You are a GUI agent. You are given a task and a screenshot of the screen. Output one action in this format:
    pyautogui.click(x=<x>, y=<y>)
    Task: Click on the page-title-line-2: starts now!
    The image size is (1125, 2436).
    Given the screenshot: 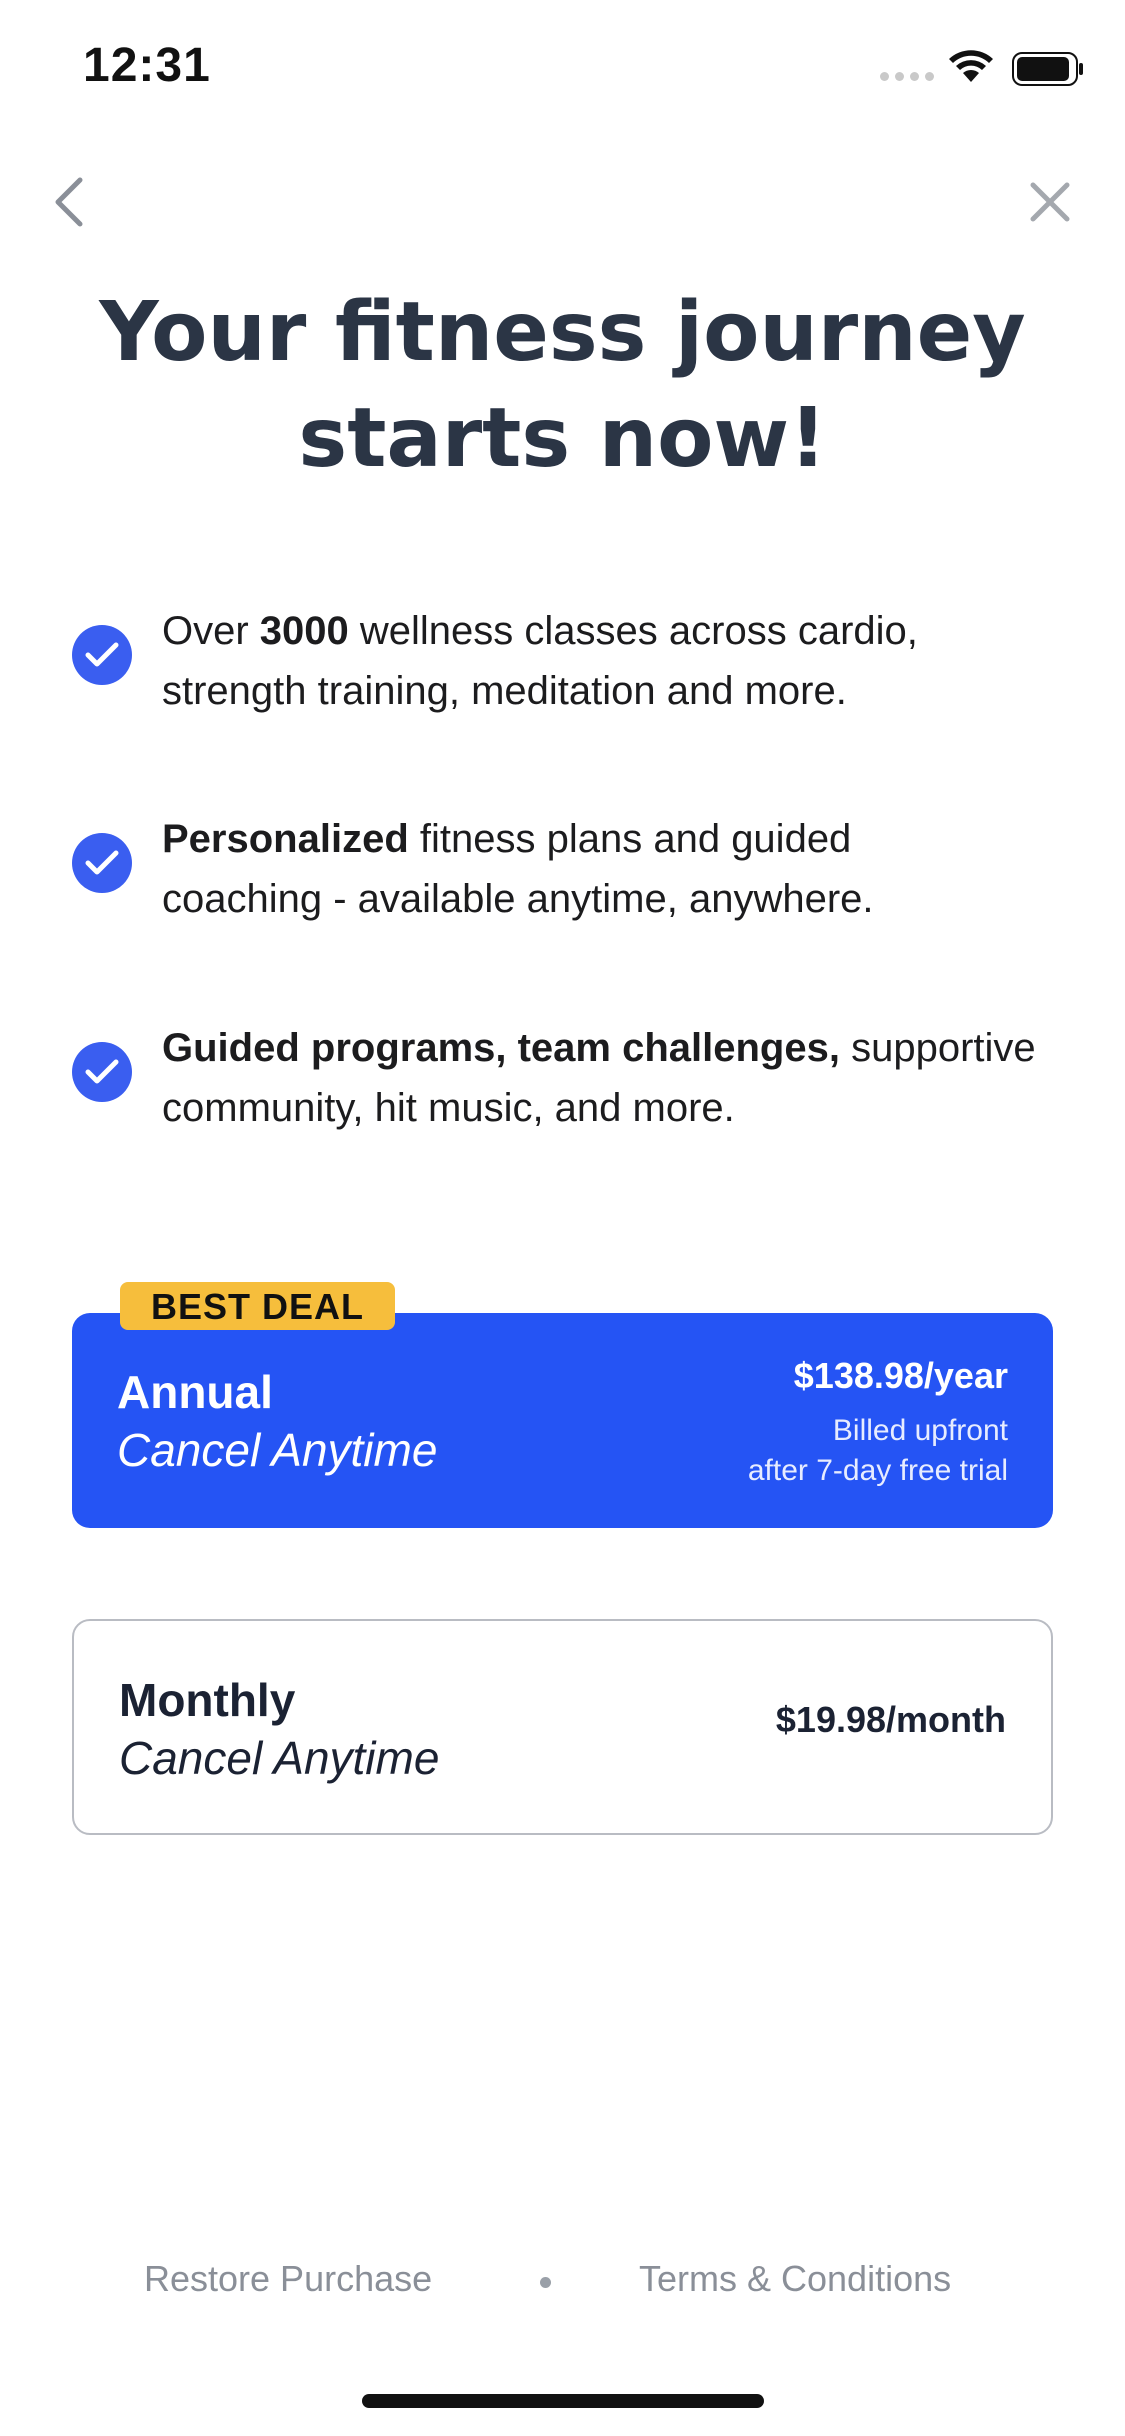 What is the action you would take?
    pyautogui.click(x=562, y=438)
    